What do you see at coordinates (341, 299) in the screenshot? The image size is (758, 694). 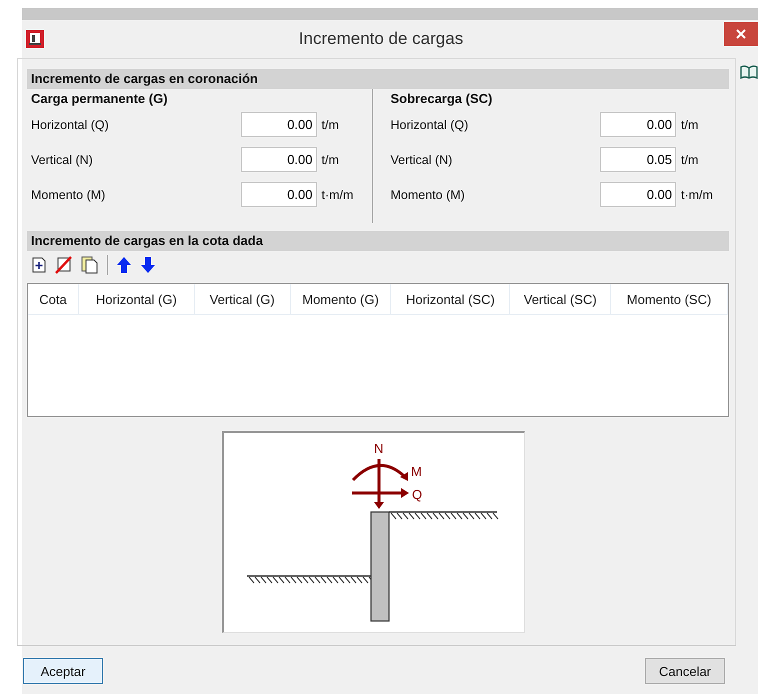 I see `column-header: Momento (G)` at bounding box center [341, 299].